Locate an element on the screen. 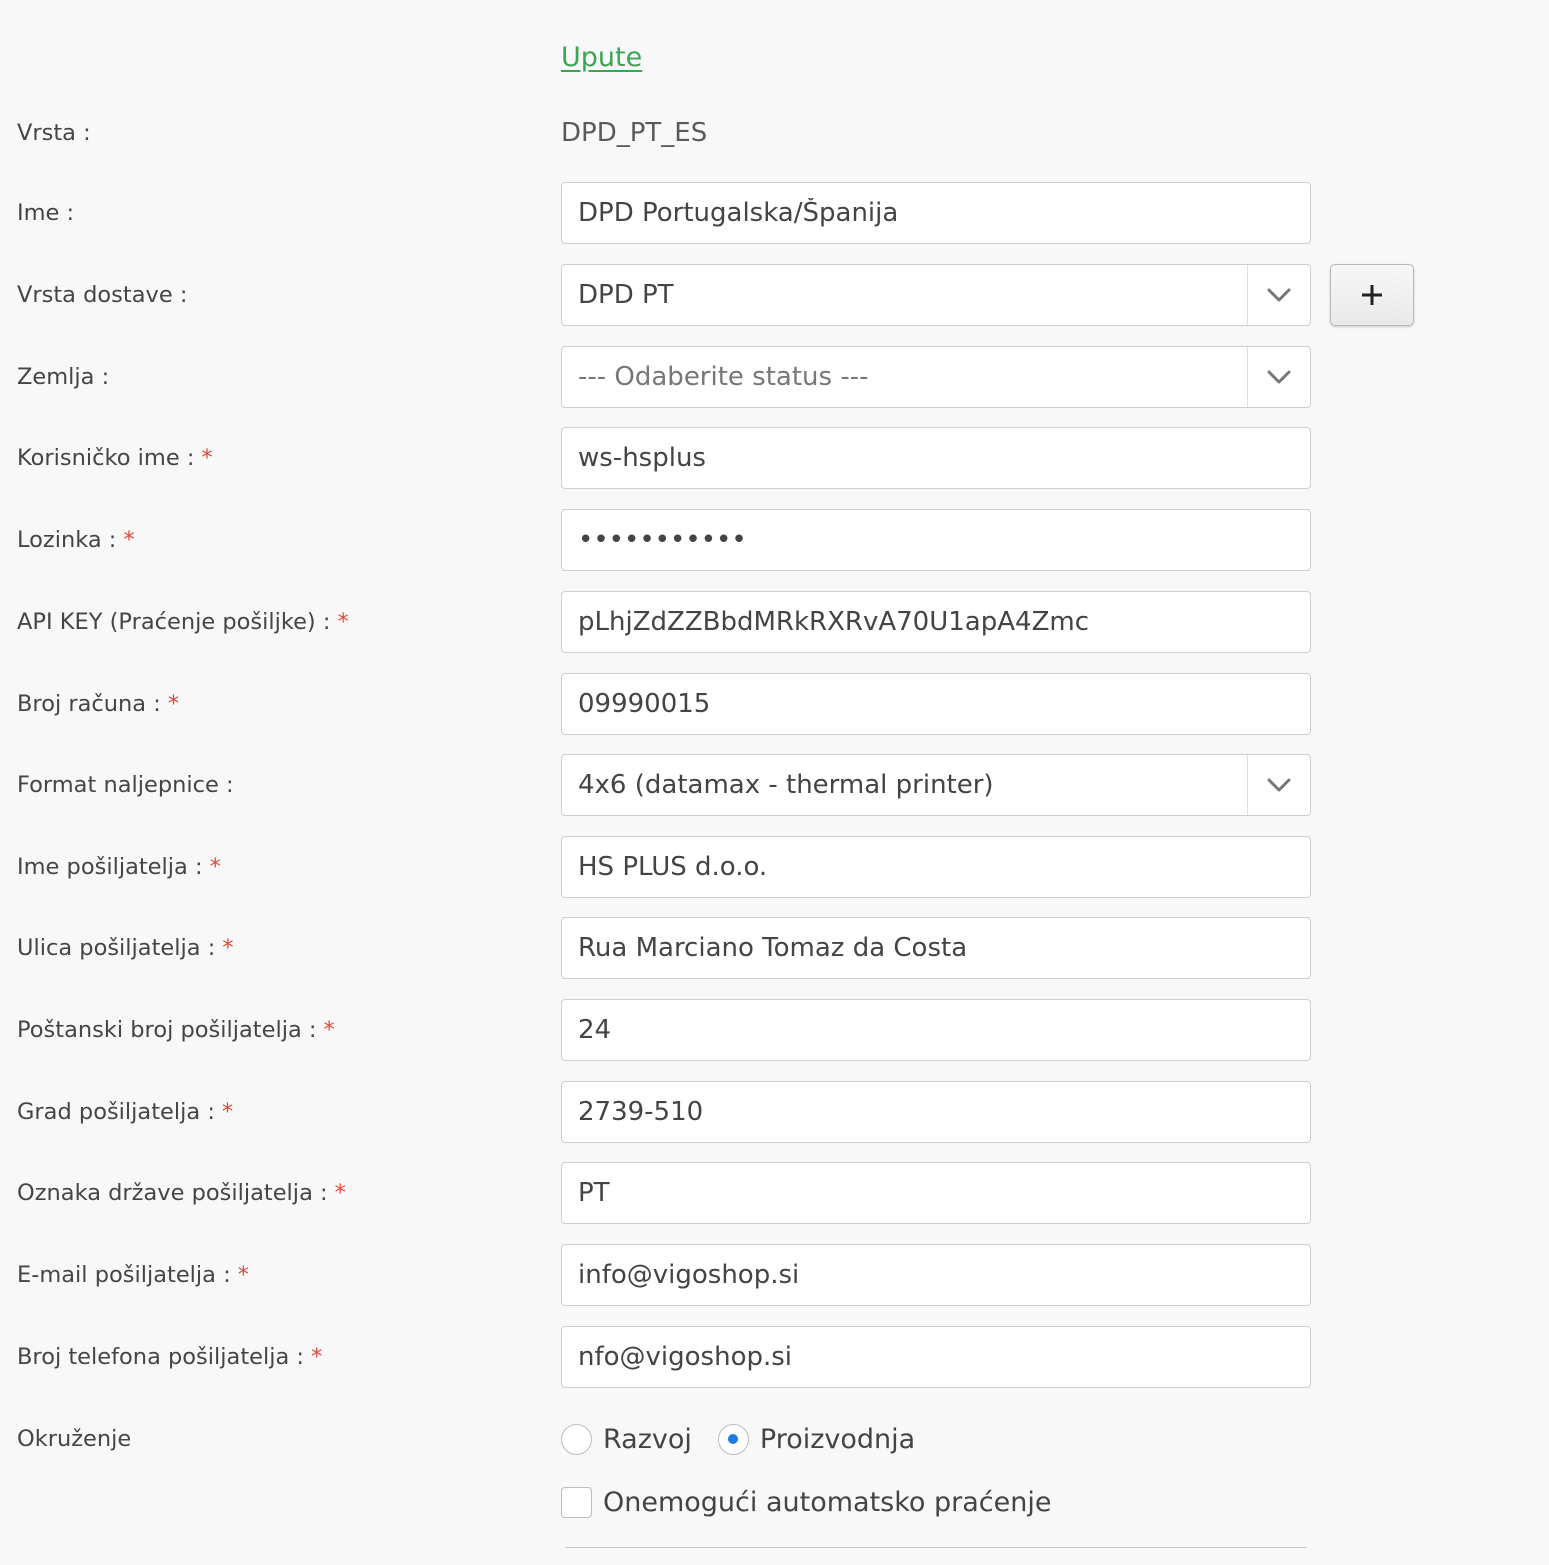 This screenshot has width=1549, height=1565. ulica-posiljatelja-wrap is located at coordinates (936, 948).